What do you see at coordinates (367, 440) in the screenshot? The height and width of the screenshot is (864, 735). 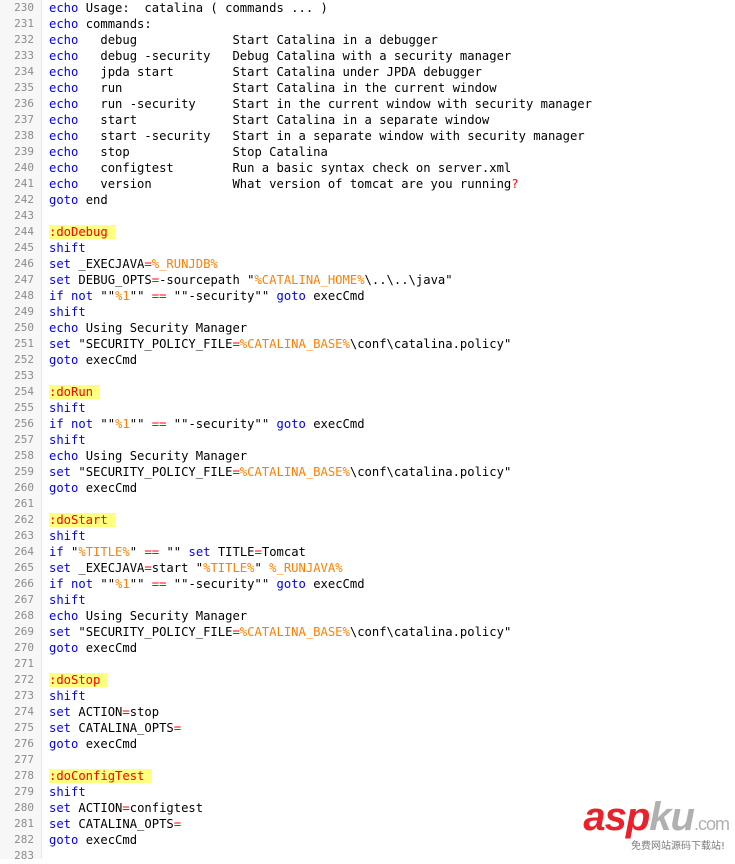 I see `code-line: 257 shift` at bounding box center [367, 440].